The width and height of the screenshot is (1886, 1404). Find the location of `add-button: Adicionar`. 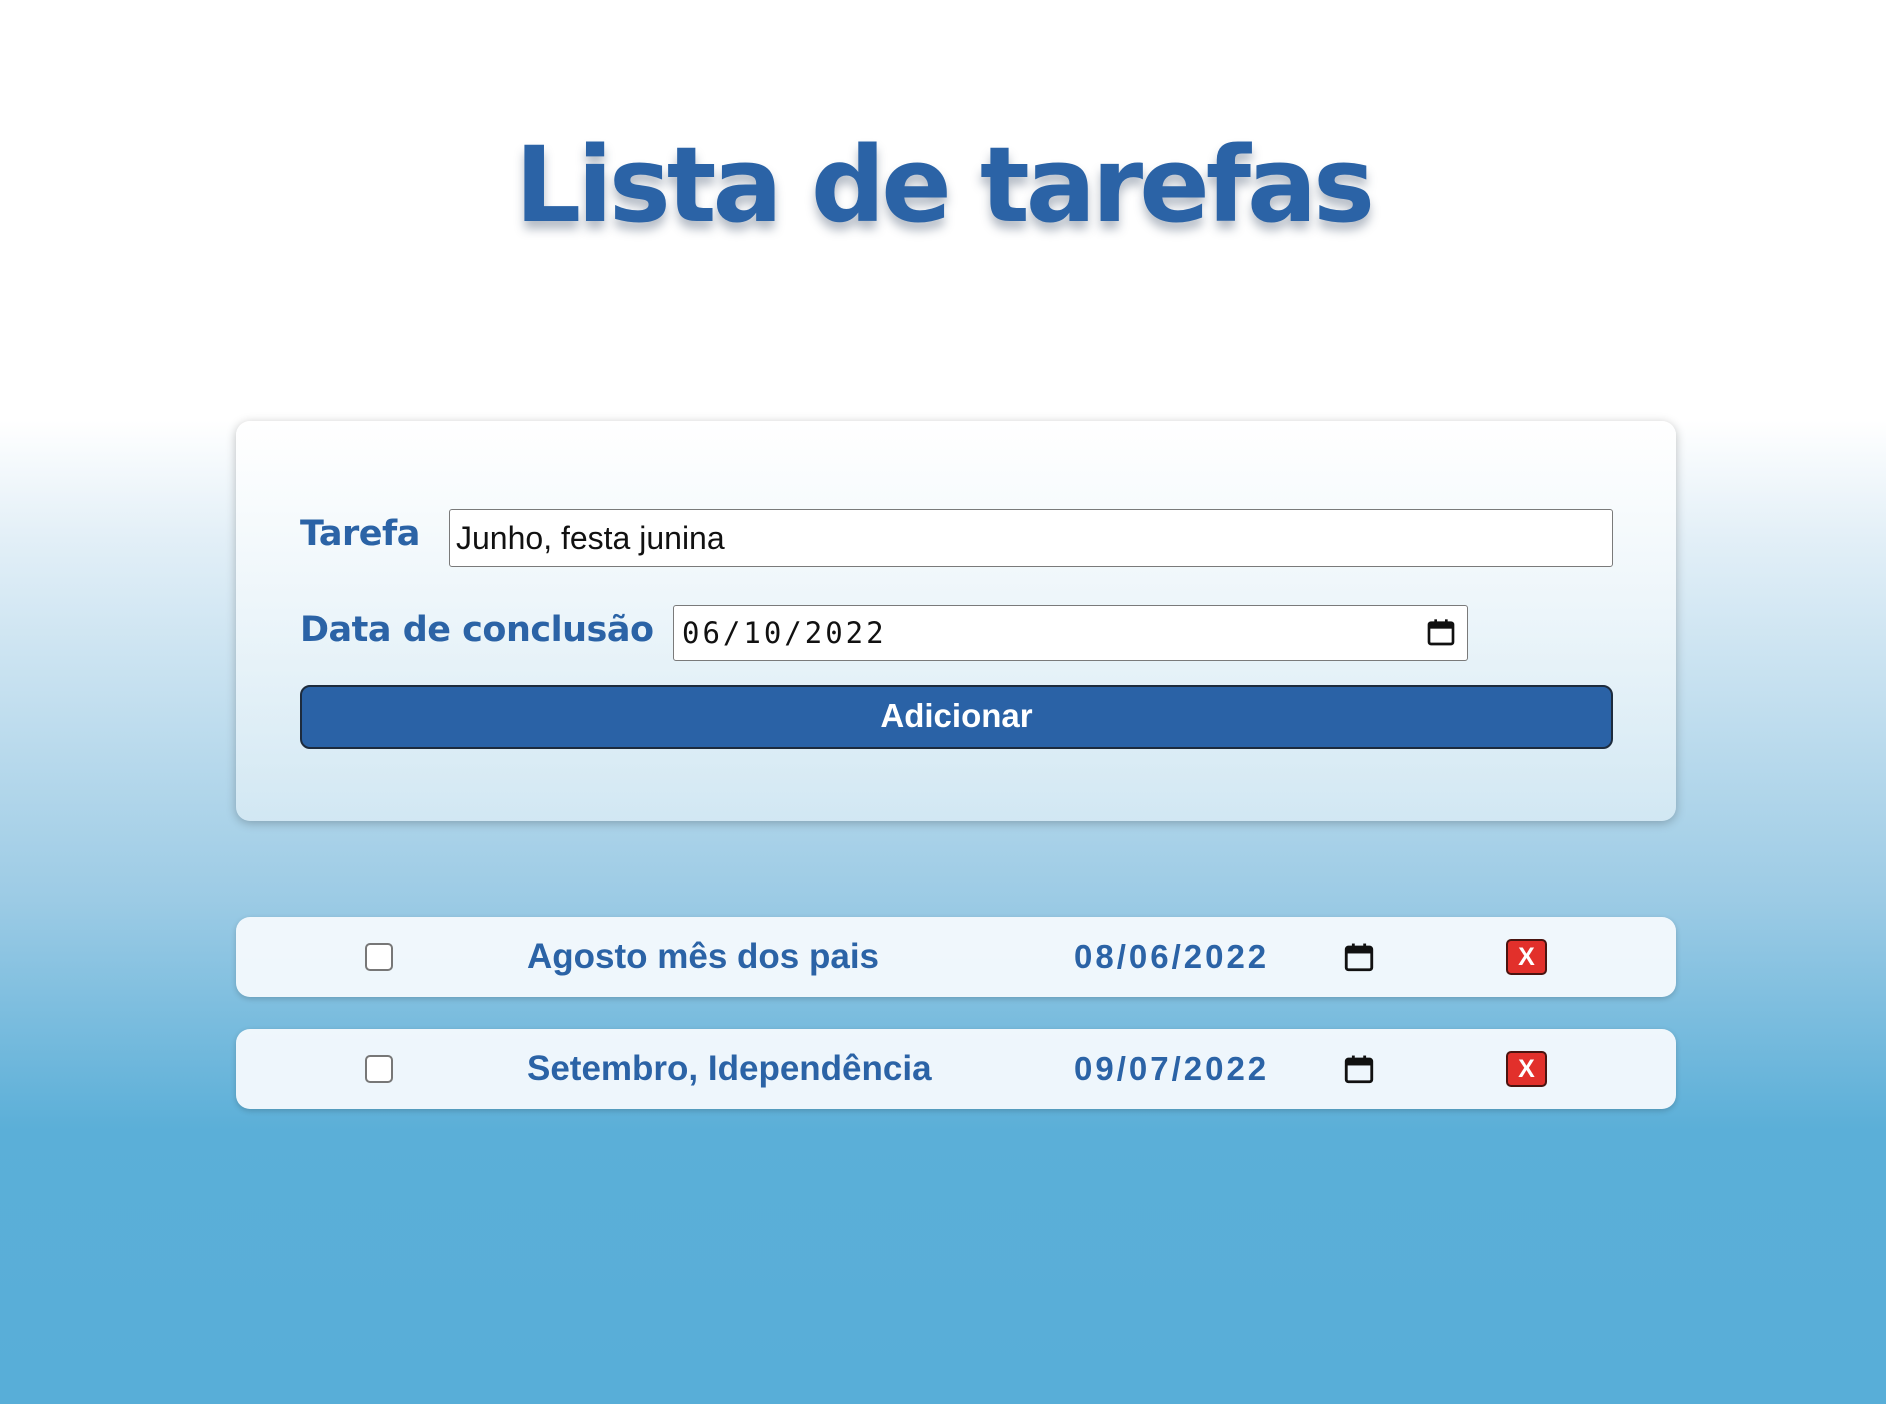

add-button: Adicionar is located at coordinates (956, 717).